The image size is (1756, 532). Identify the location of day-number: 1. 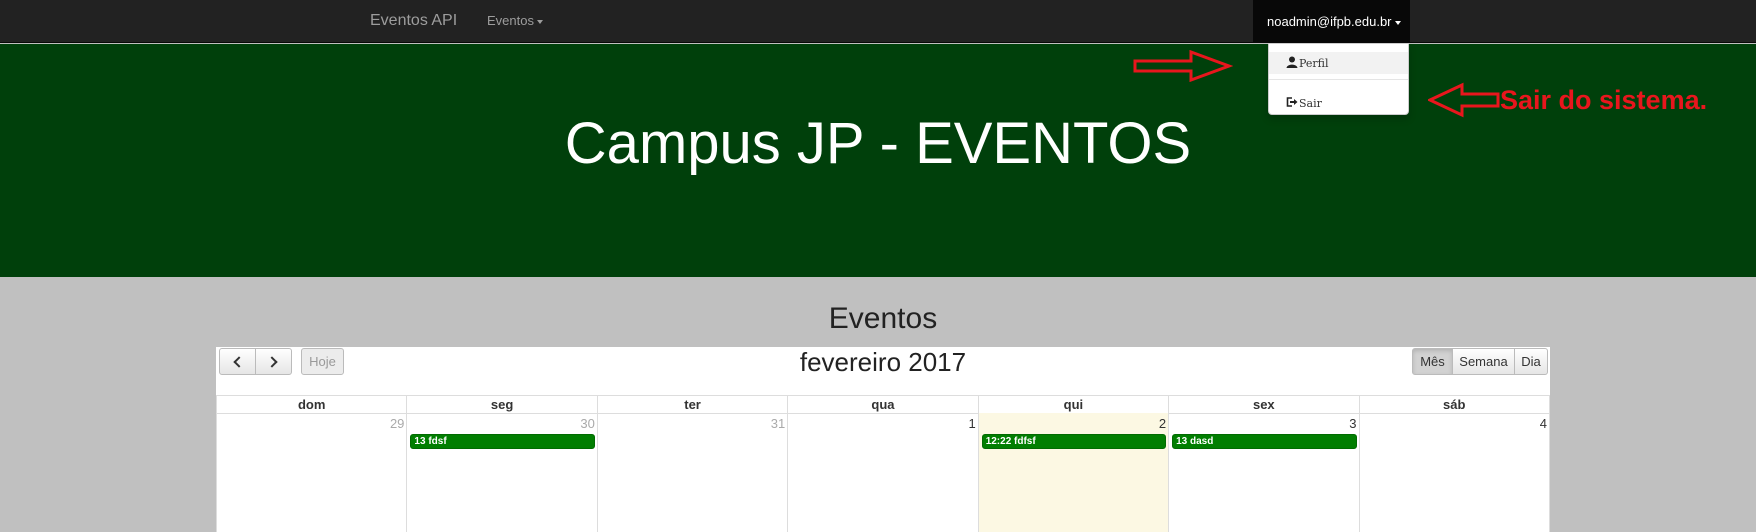
(972, 423).